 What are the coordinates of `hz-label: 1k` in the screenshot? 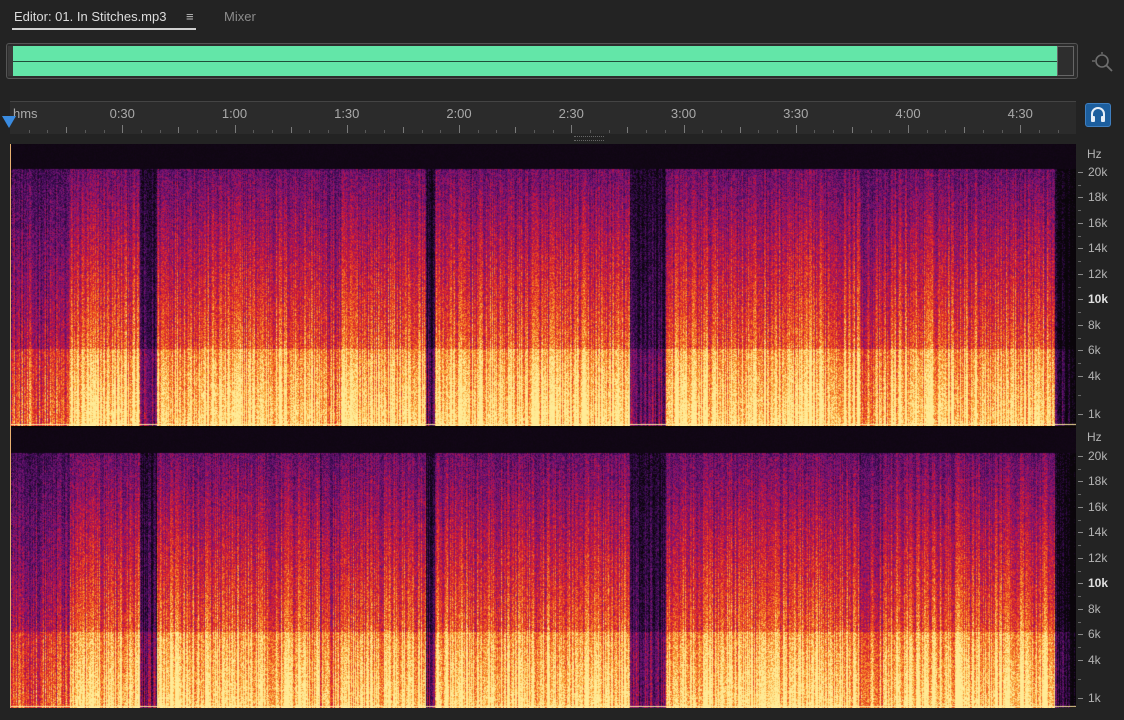 It's located at (1094, 414).